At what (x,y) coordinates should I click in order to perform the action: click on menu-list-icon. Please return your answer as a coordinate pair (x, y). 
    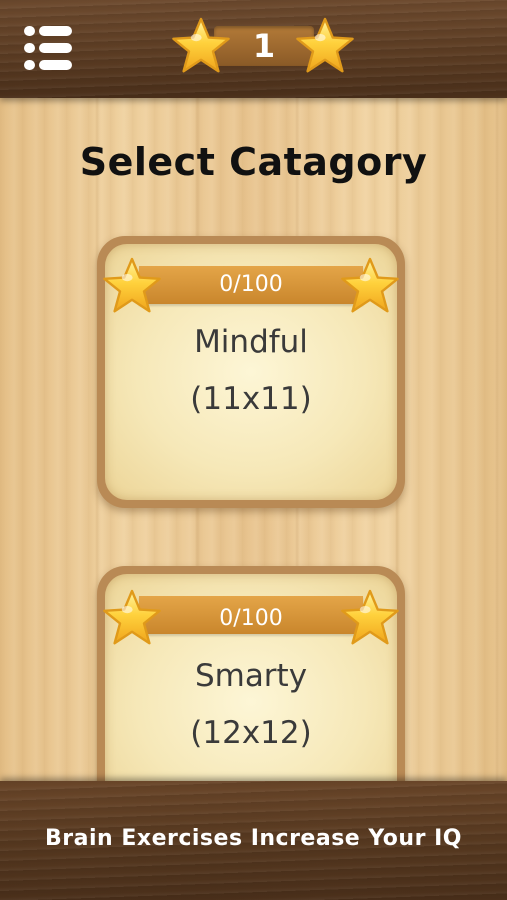
    Looking at the image, I should click on (48, 49).